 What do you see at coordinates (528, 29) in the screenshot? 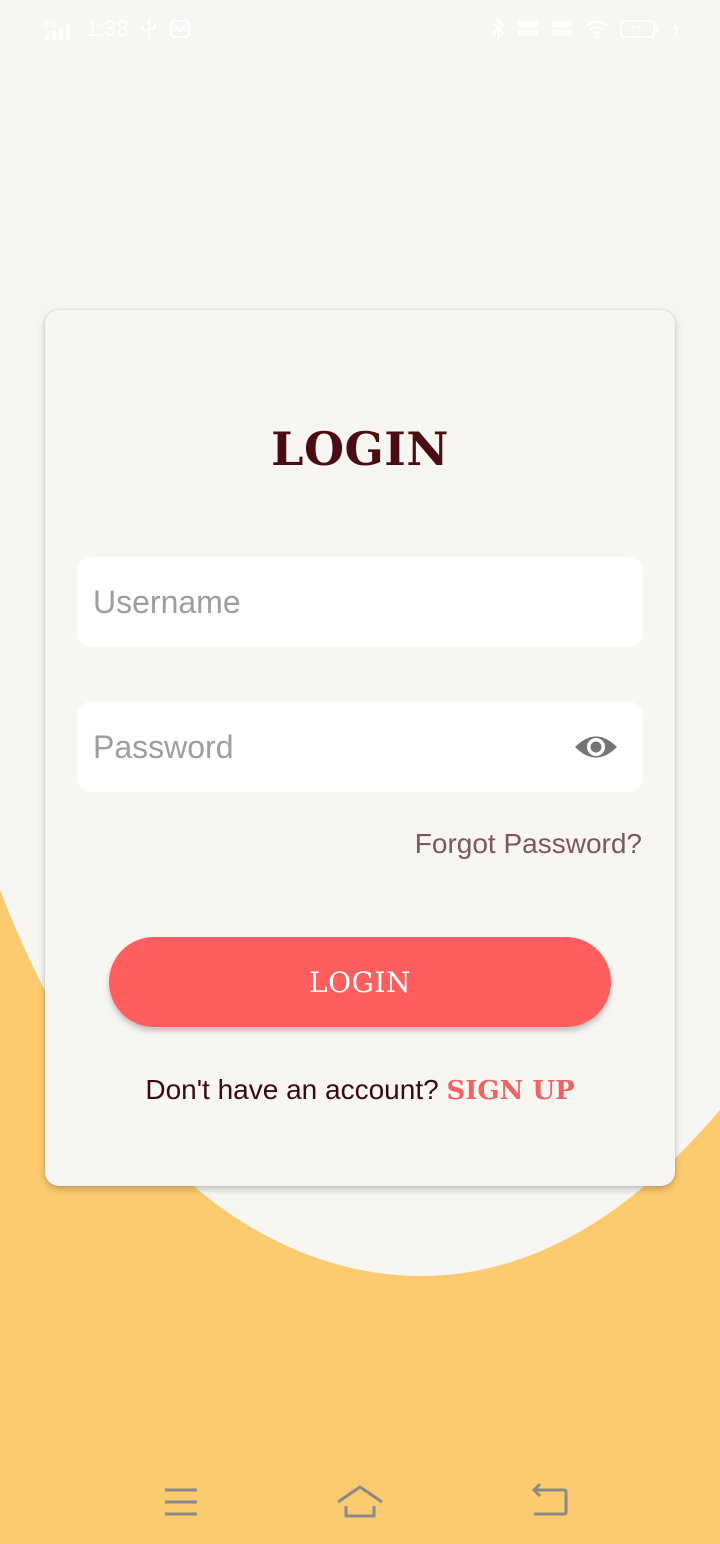
I see `volte-icon` at bounding box center [528, 29].